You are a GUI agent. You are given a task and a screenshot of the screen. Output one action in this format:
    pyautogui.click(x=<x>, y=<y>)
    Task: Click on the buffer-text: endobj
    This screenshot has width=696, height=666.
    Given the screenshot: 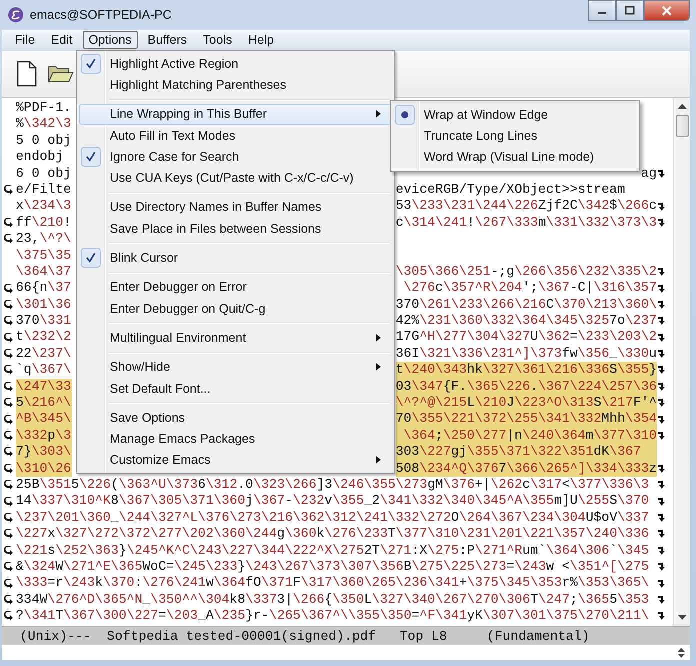 What is the action you would take?
    pyautogui.click(x=40, y=157)
    